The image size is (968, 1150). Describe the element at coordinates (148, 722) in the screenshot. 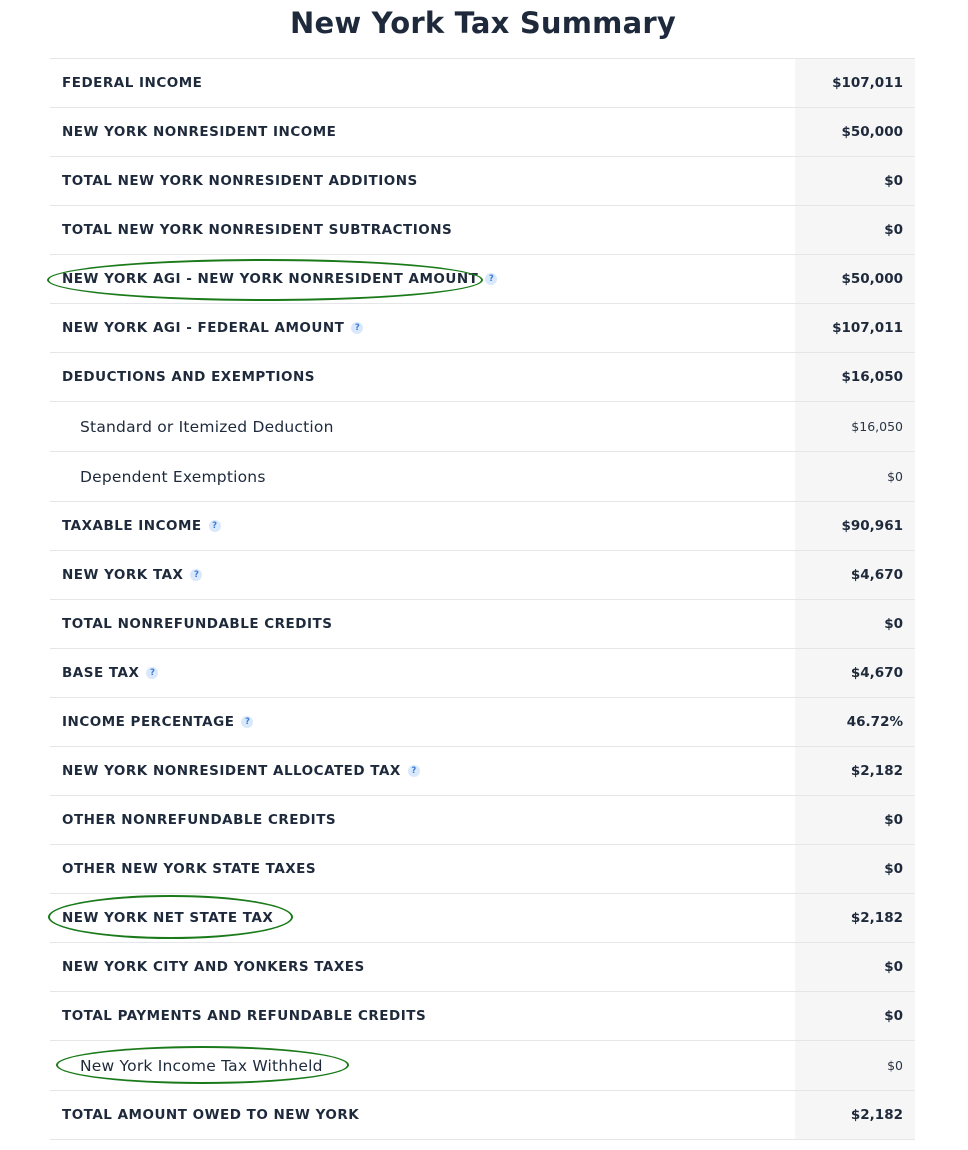

I see `row-label-text: INCOME PERCENTAGE` at that location.